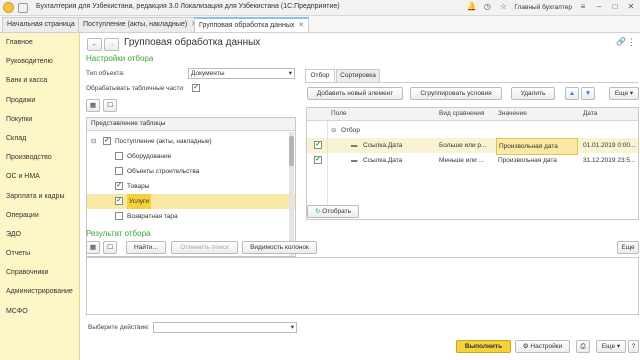 This screenshot has height=360, width=640. What do you see at coordinates (358, 75) in the screenshot?
I see `tab-sorting: Сортировка` at bounding box center [358, 75].